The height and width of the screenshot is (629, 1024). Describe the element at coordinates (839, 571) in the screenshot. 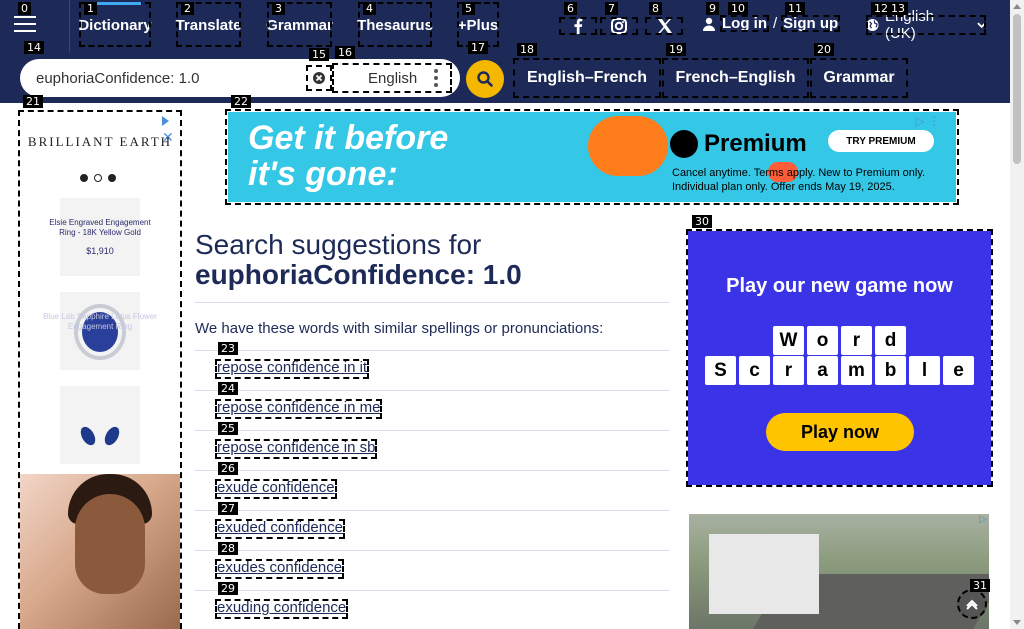

I see `video-ad: ▷` at that location.